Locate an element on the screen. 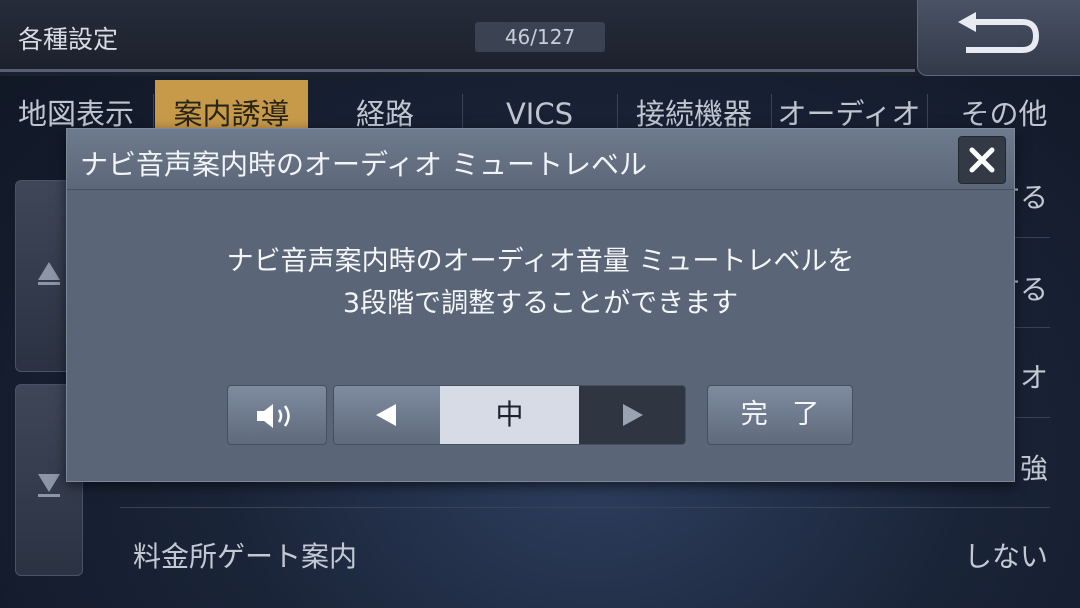 This screenshot has width=1080, height=608. triangle-down-icon is located at coordinates (49, 485).